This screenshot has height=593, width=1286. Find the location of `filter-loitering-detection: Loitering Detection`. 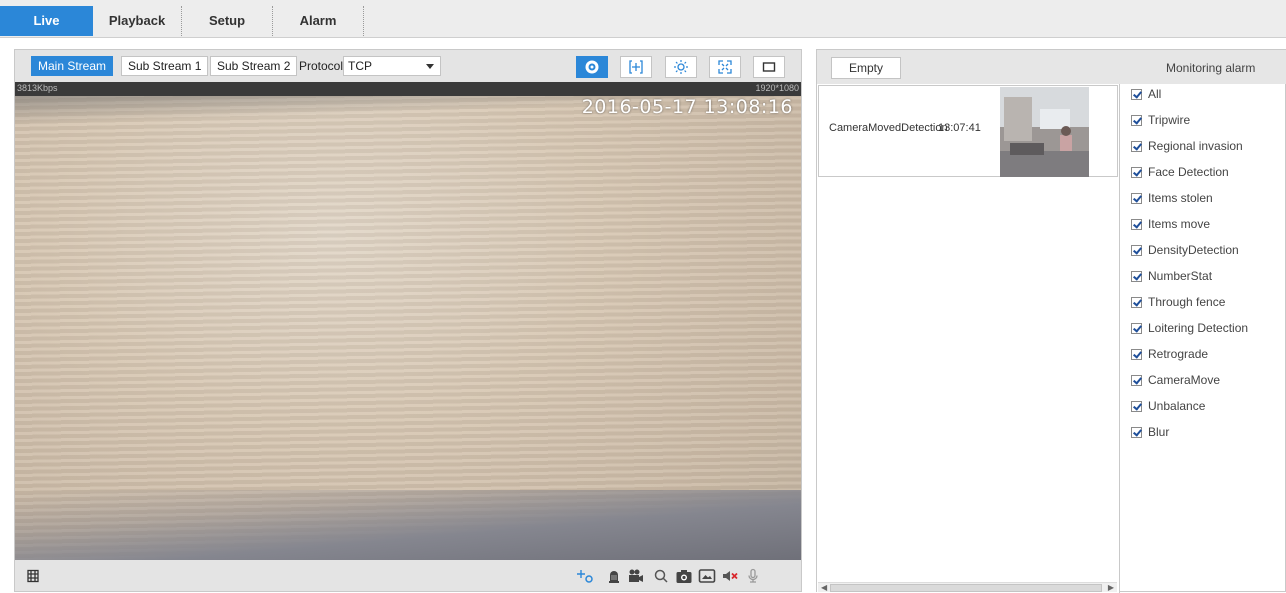

filter-loitering-detection: Loitering Detection is located at coordinates (1189, 328).